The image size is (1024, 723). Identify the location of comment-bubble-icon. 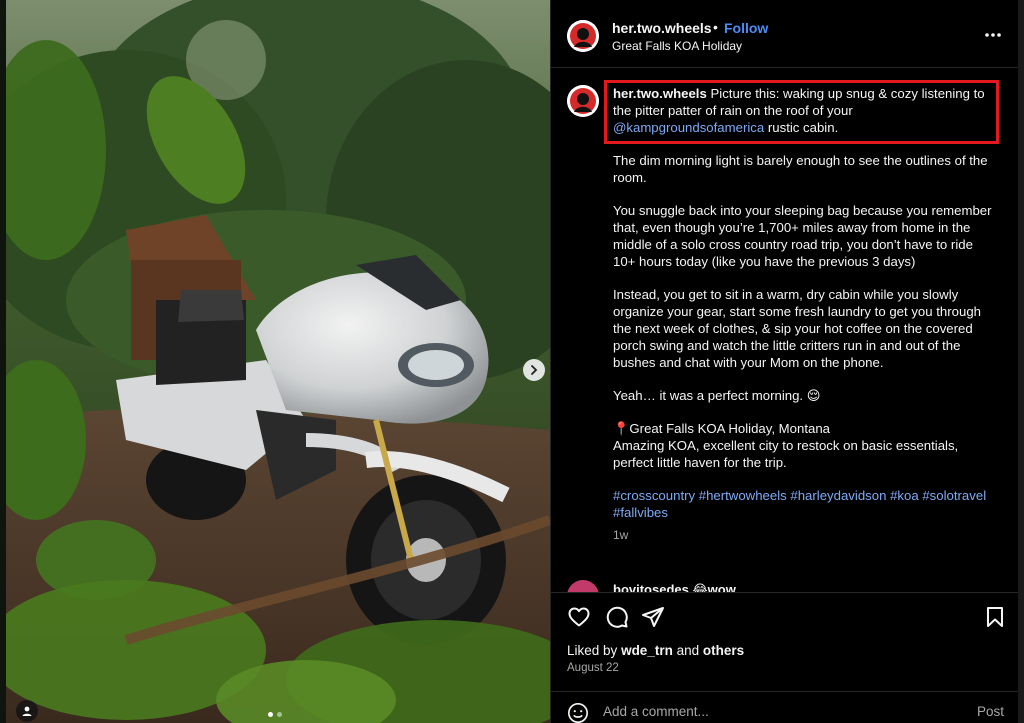
(617, 617).